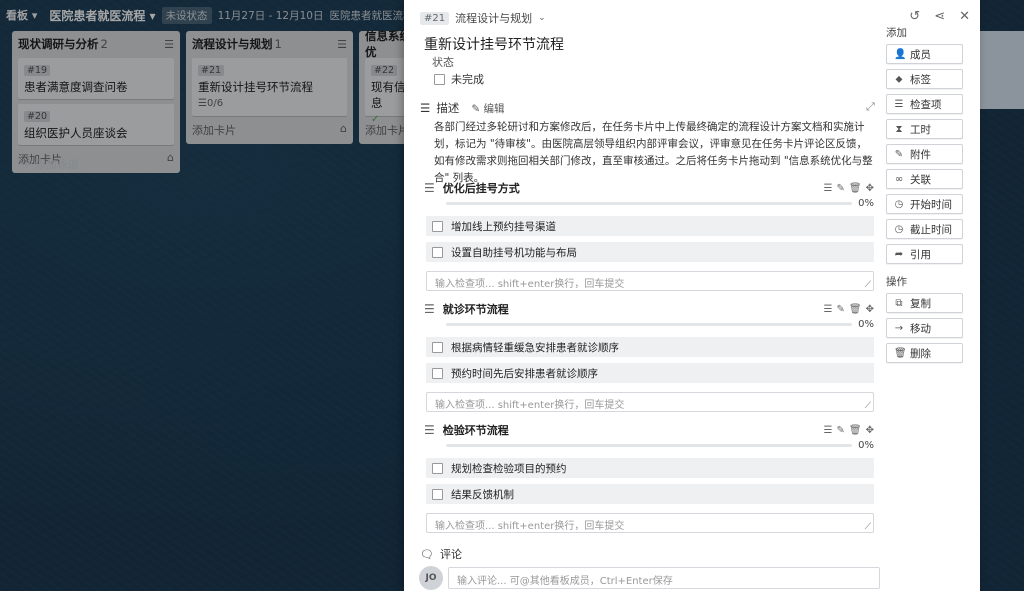 The image size is (1024, 591). Describe the element at coordinates (900, 54) in the screenshot. I see `user-plus-icon: 👤` at that location.